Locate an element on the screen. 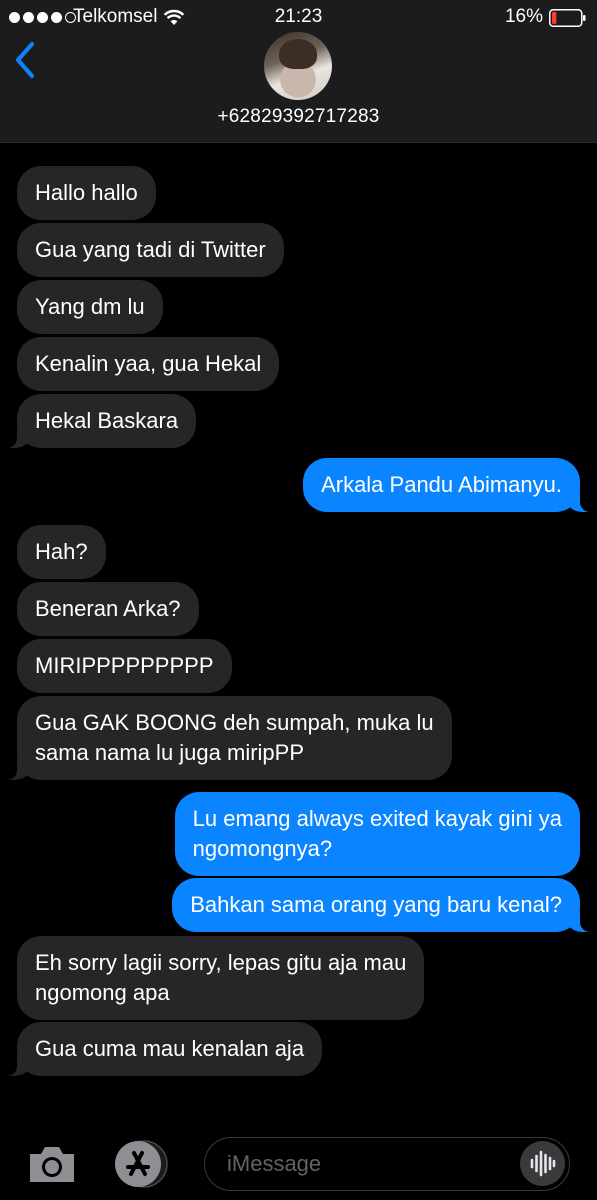  received-message: Kenalin yaa, gua Hekal is located at coordinates (148, 364).